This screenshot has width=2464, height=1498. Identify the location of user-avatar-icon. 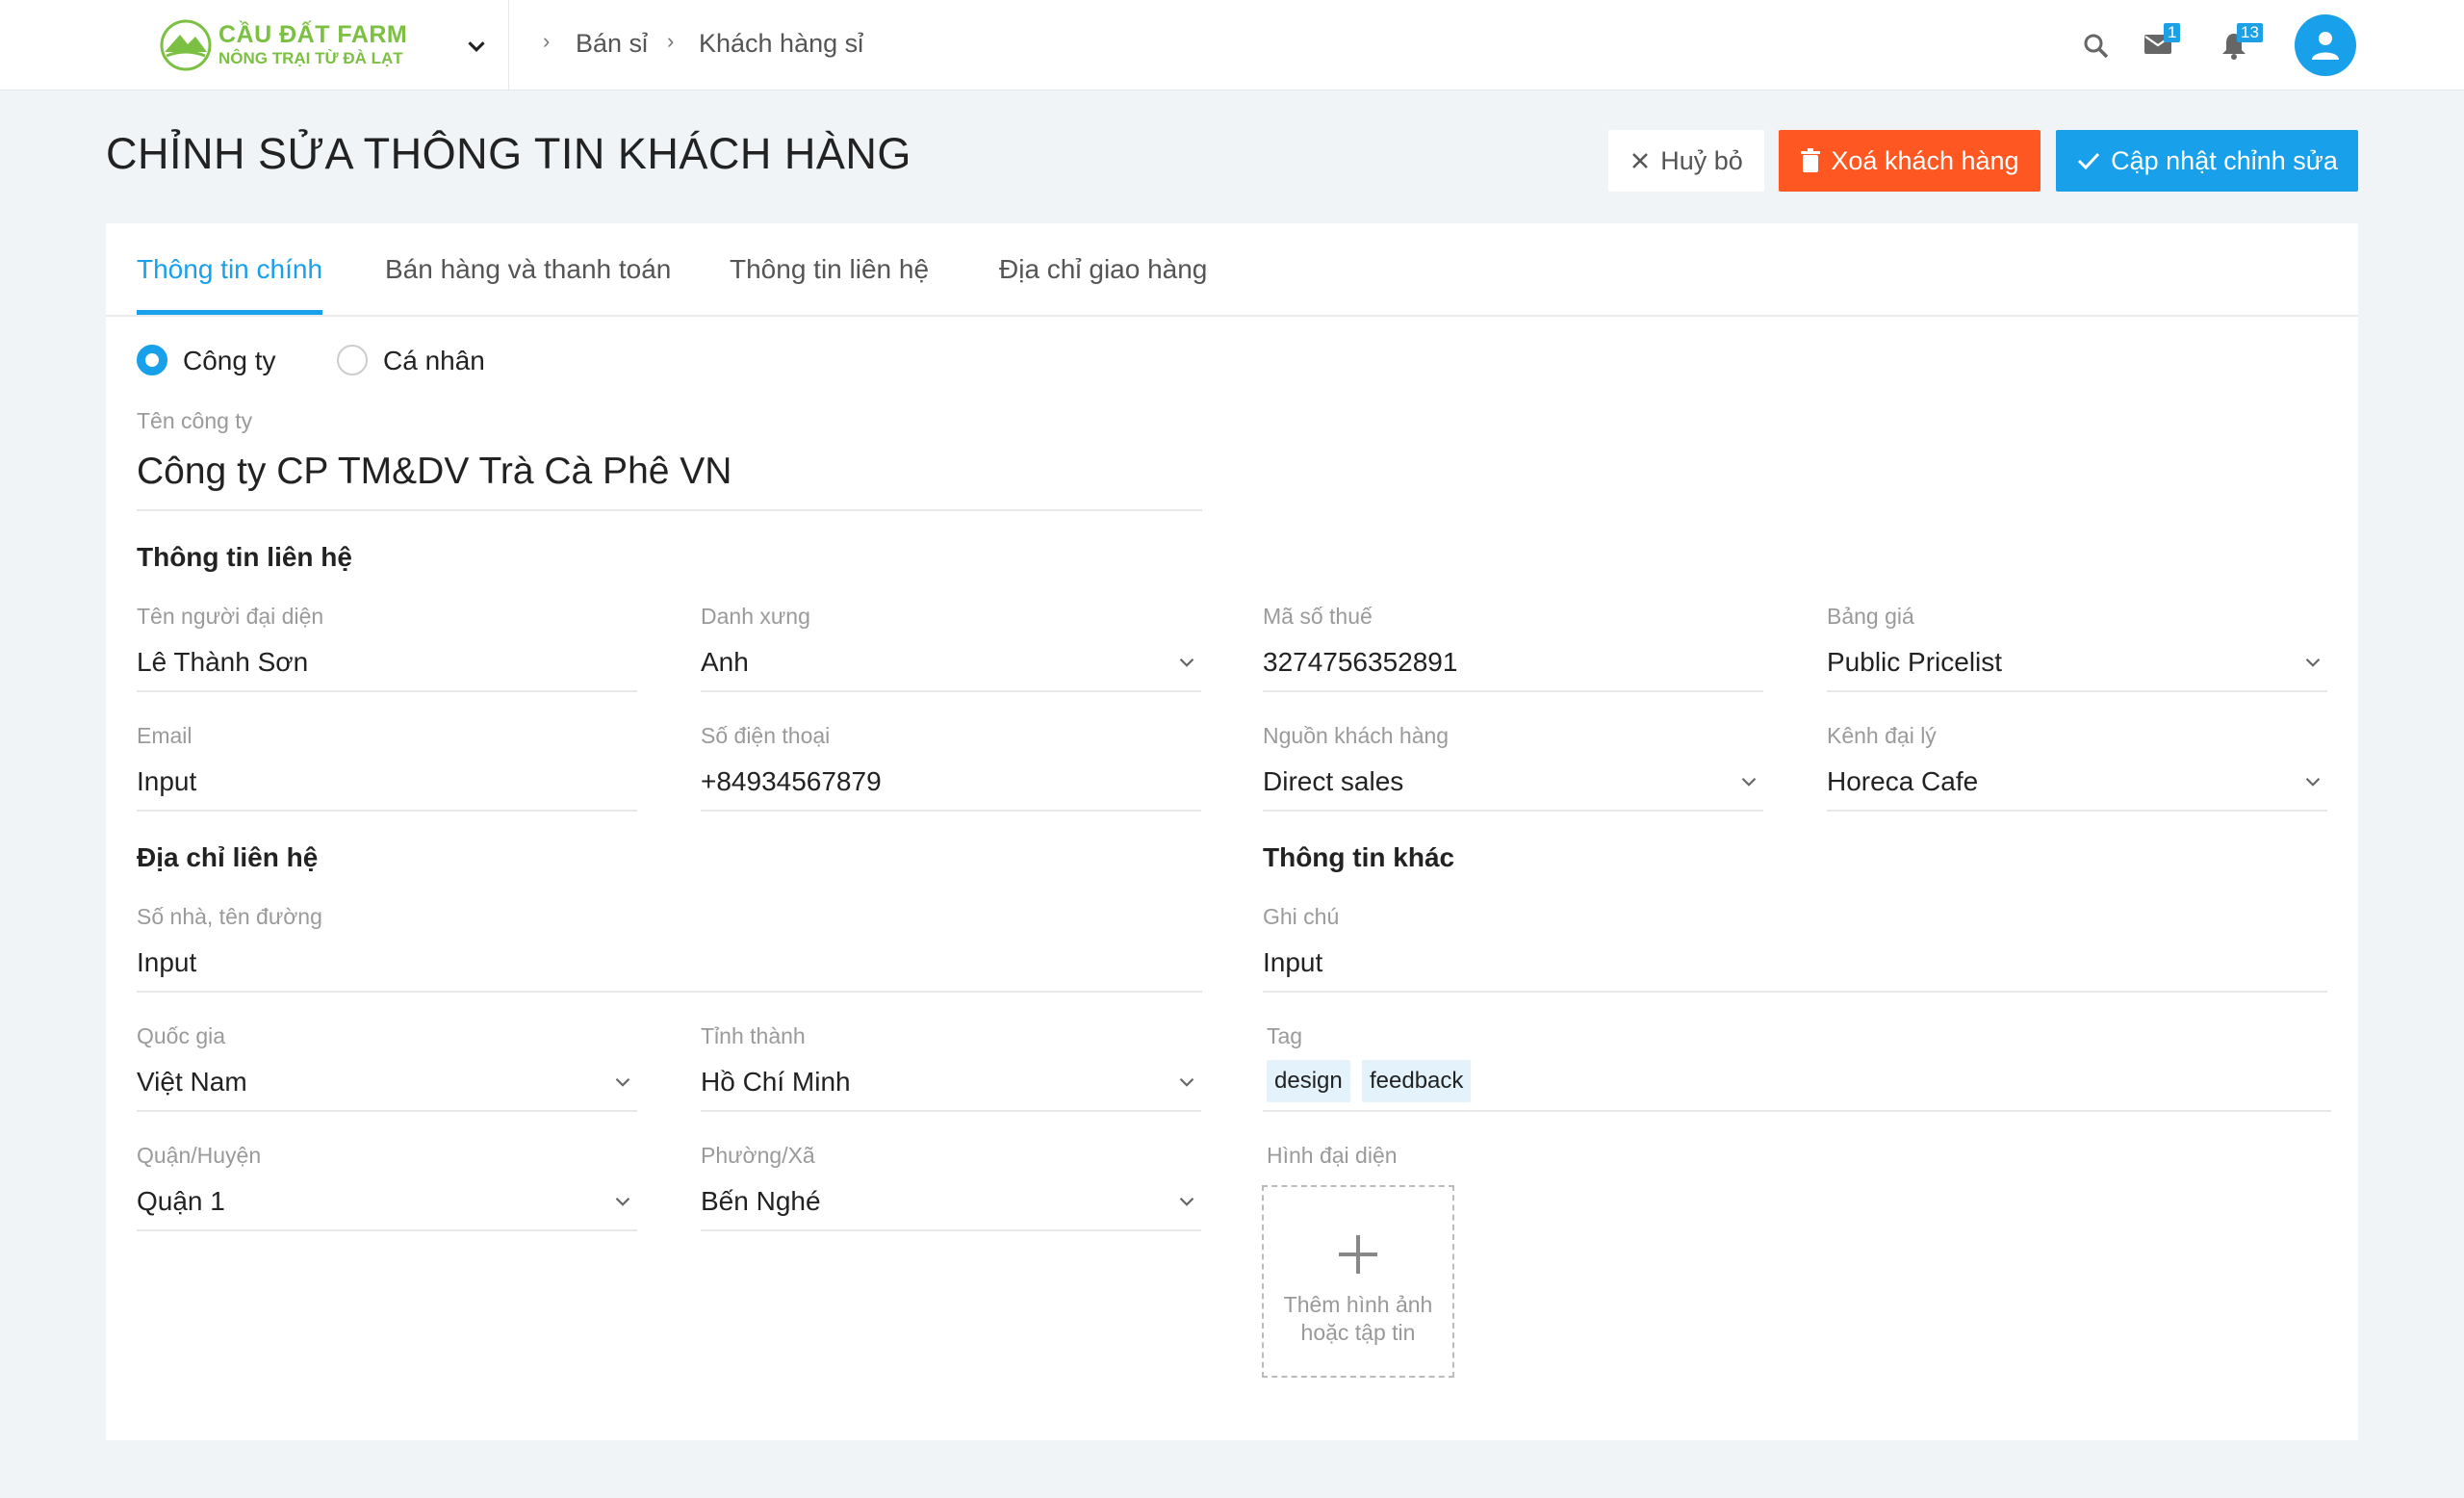
(2325, 46).